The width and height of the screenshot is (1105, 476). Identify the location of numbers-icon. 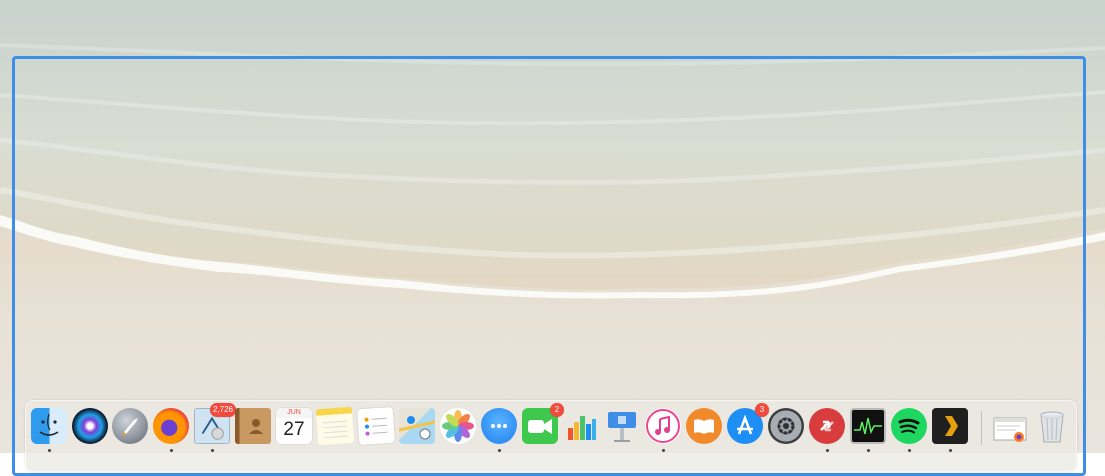
(581, 426).